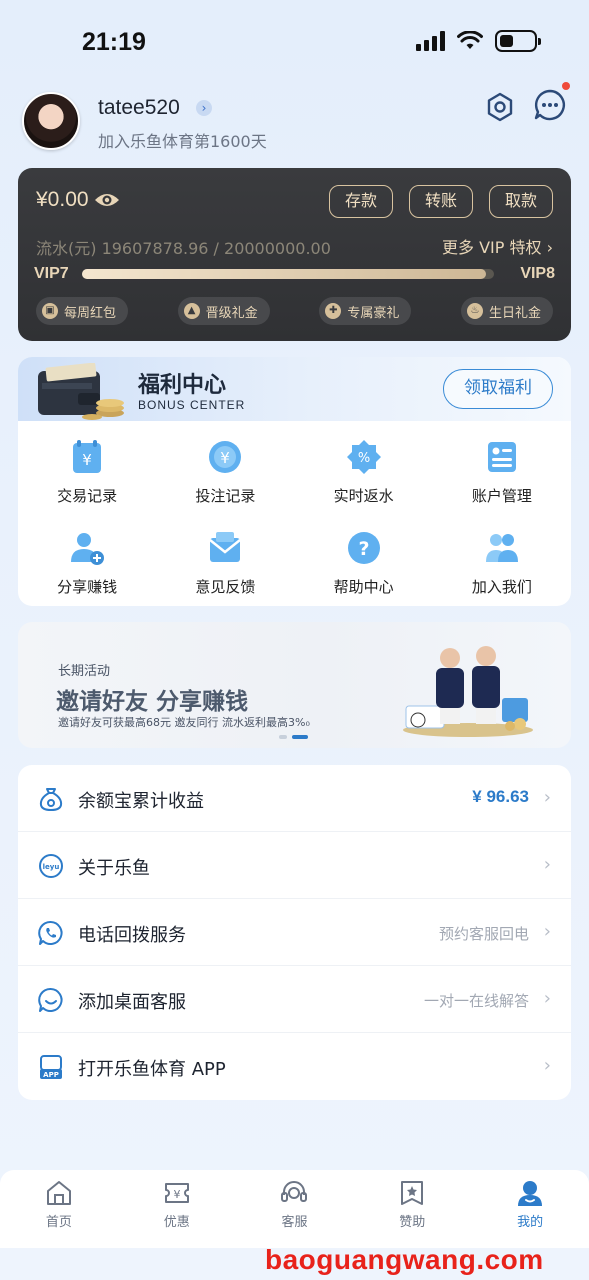 The height and width of the screenshot is (1280, 589). I want to click on bottom-tab-bar: 首页 ¥ 优惠 客服 赞助 我的, so click(294, 1209).